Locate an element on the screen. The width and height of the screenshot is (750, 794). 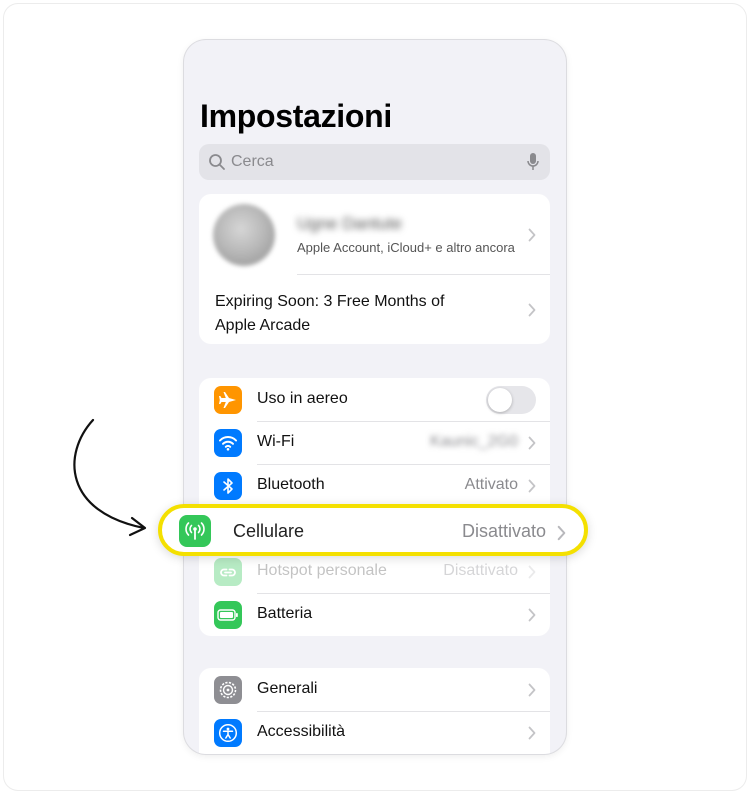
row-personal-hotspot: Hotspot personale Disattivato is located at coordinates (374, 571).